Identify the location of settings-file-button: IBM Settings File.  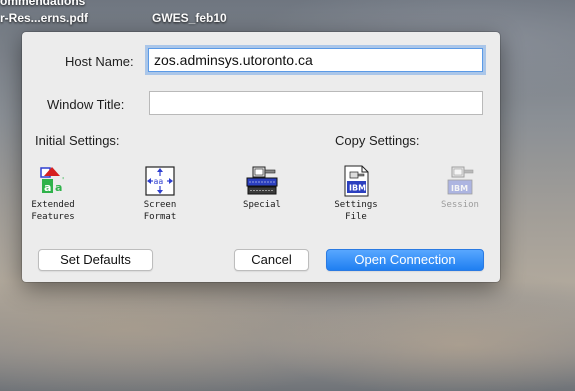
(356, 194).